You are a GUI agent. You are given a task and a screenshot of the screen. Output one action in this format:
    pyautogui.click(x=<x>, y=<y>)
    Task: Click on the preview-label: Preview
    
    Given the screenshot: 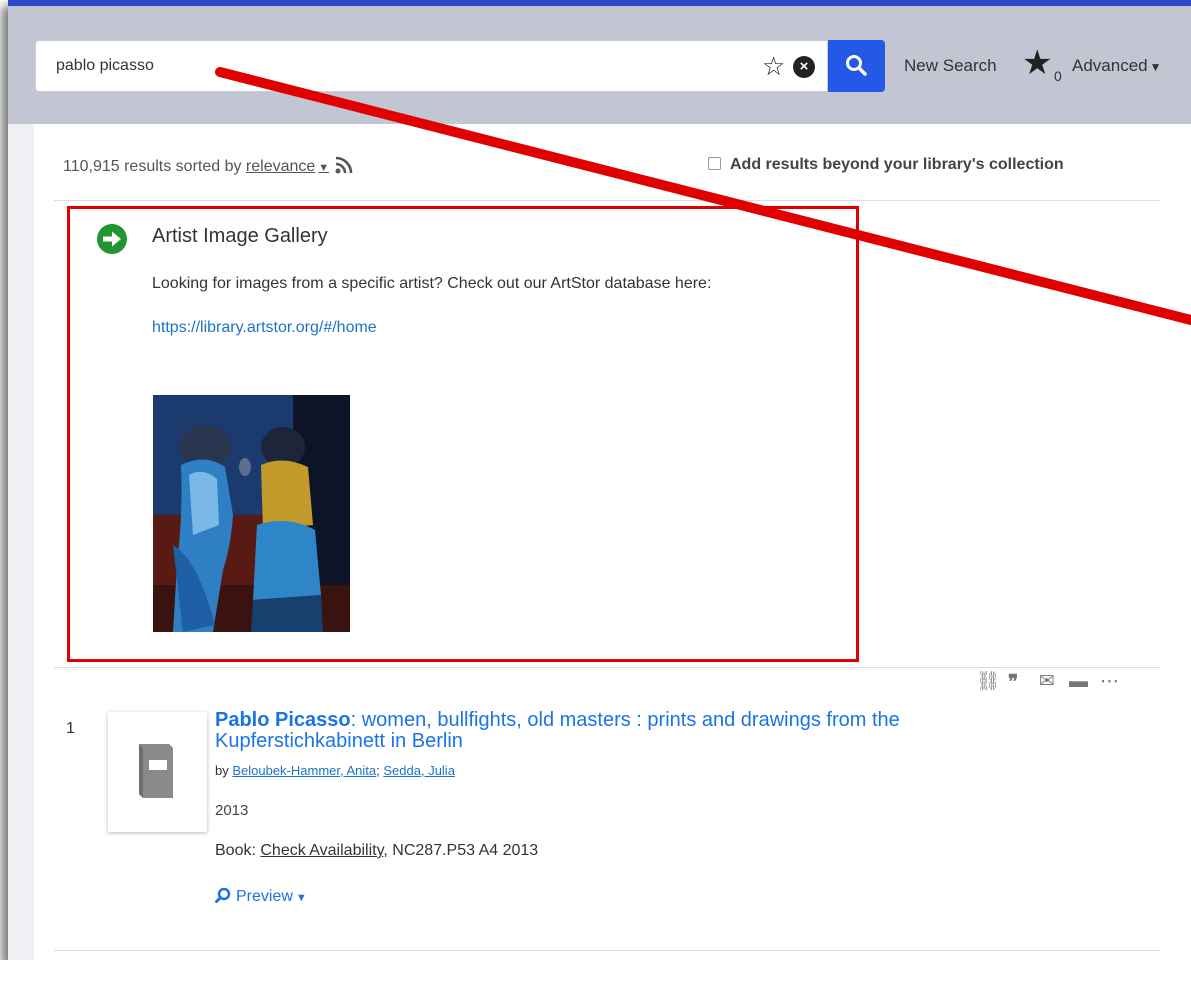 What is the action you would take?
    pyautogui.click(x=264, y=896)
    